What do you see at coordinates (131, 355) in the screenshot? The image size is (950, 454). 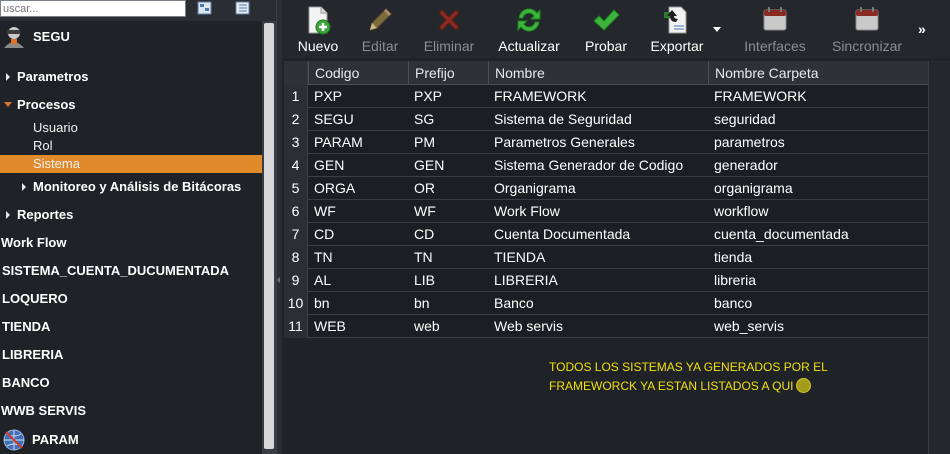 I see `tree-item-libreria: LIBRERIA` at bounding box center [131, 355].